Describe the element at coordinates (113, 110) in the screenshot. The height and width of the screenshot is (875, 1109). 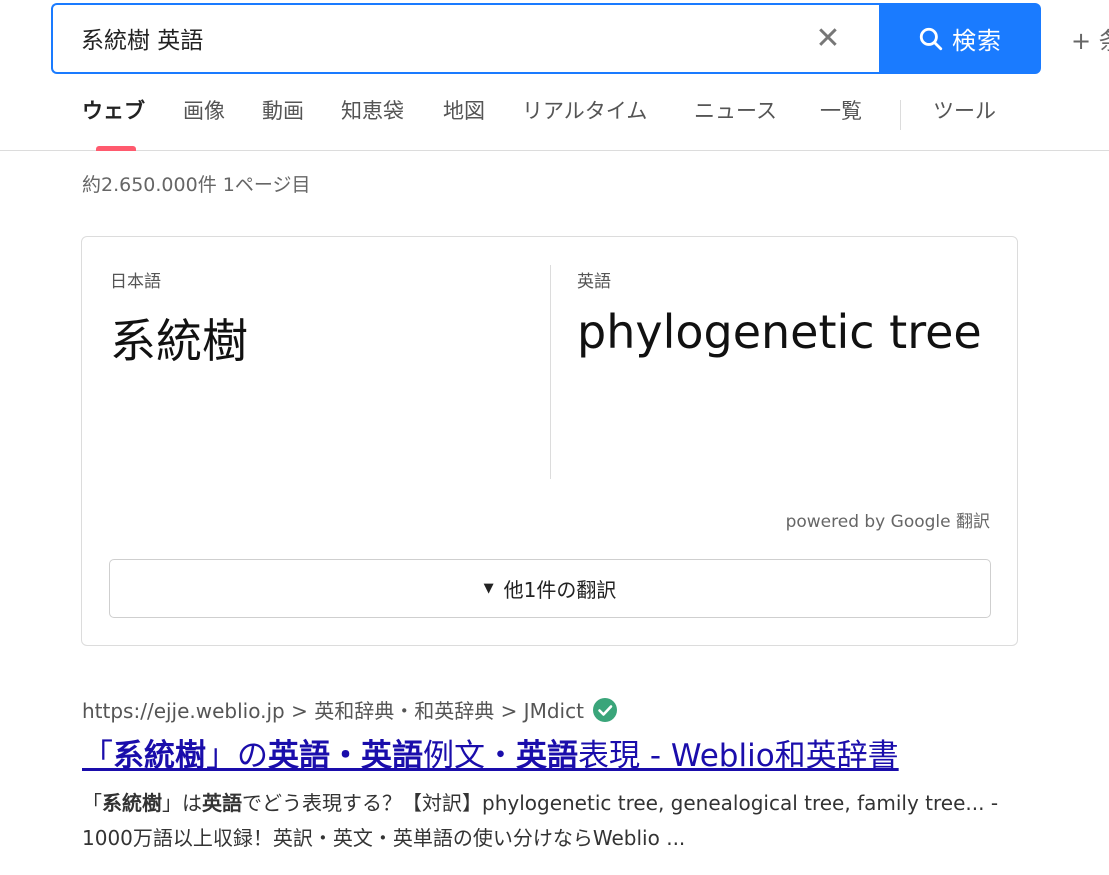
I see `tab-web: ウェブ` at that location.